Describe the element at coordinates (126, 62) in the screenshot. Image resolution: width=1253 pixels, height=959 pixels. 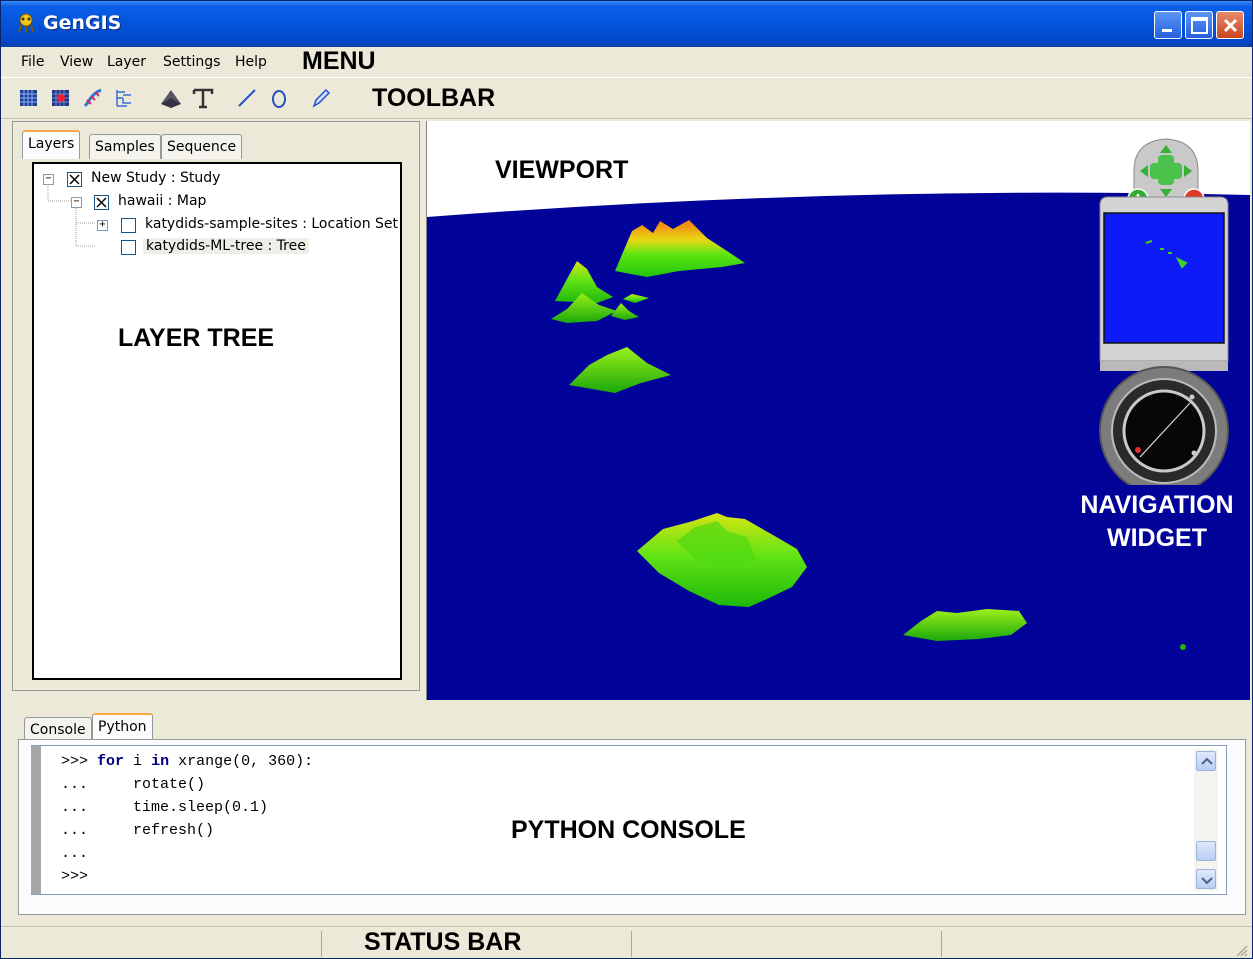
I see `menu-layer: Layer` at that location.